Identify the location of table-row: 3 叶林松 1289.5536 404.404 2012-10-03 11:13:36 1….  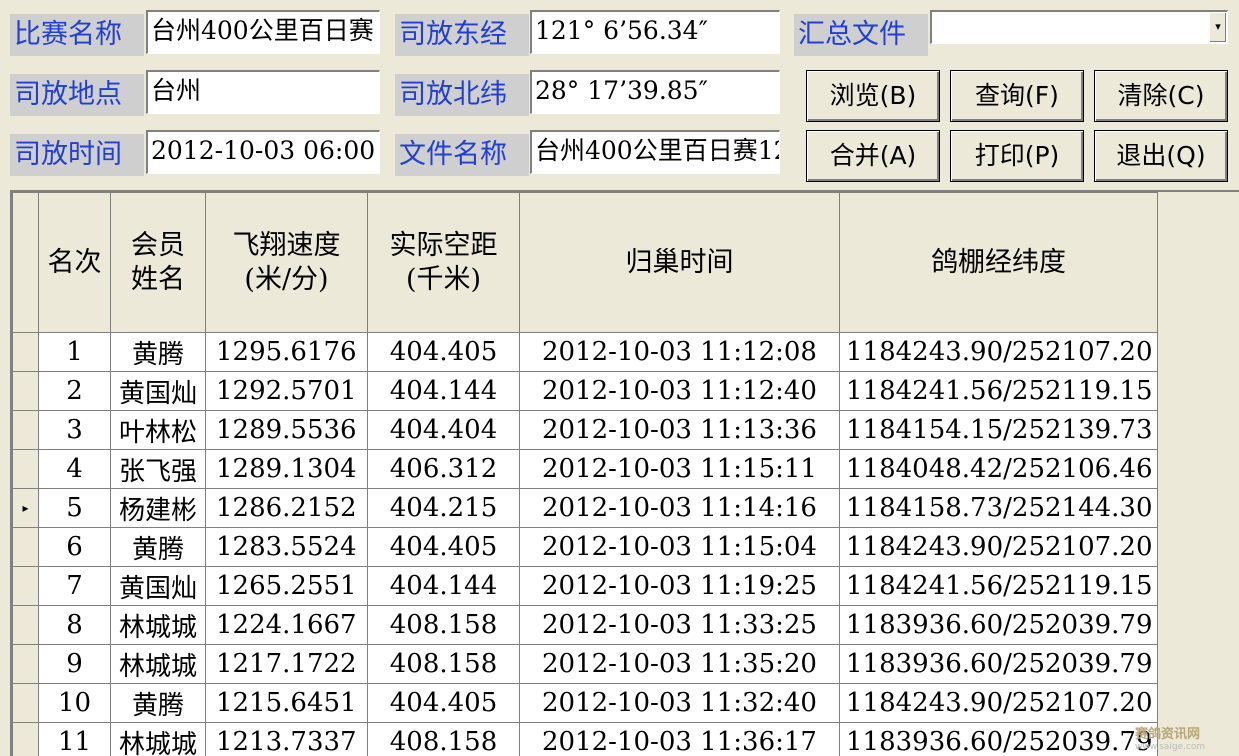
(585, 430).